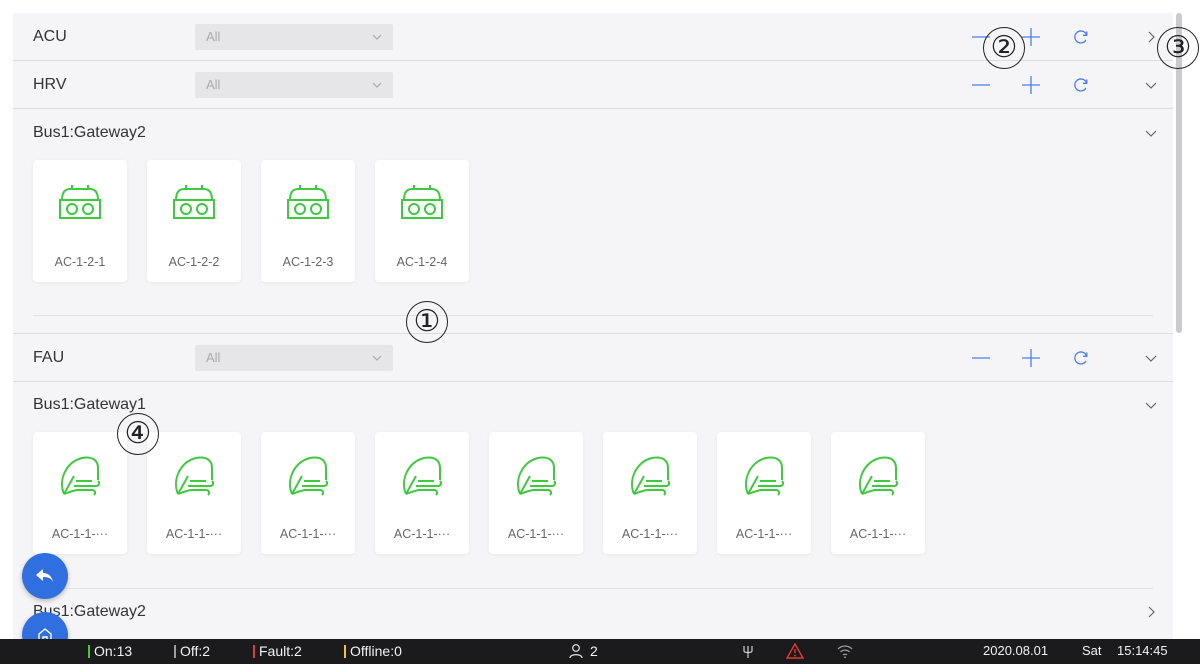  I want to click on annotation-marker-4: ④, so click(138, 434).